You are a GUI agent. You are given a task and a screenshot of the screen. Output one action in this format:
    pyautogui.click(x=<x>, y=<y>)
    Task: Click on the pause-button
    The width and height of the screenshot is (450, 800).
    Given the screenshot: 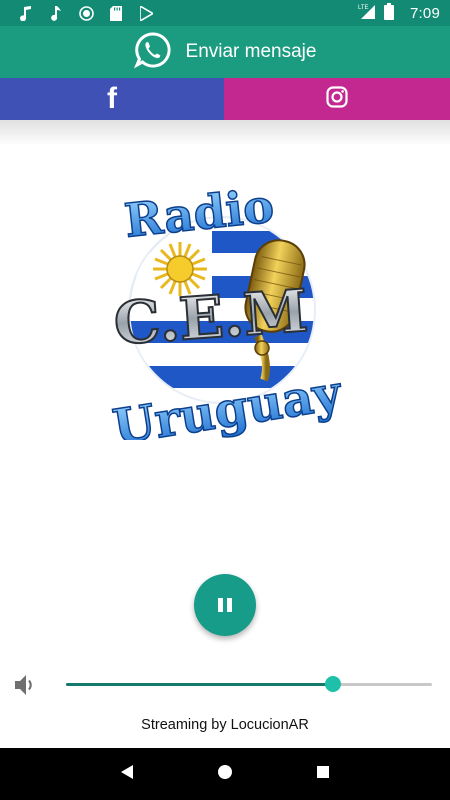 What is the action you would take?
    pyautogui.click(x=225, y=605)
    